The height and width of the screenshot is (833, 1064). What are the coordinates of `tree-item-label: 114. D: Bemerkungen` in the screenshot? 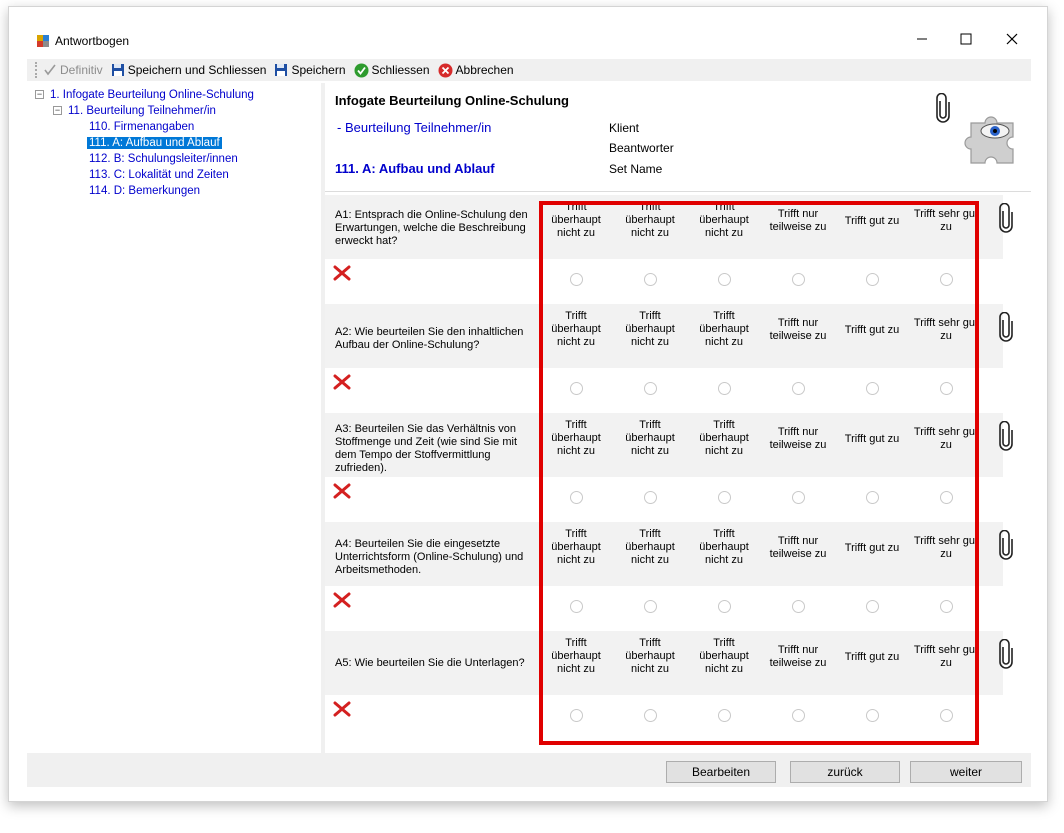 It's located at (145, 191).